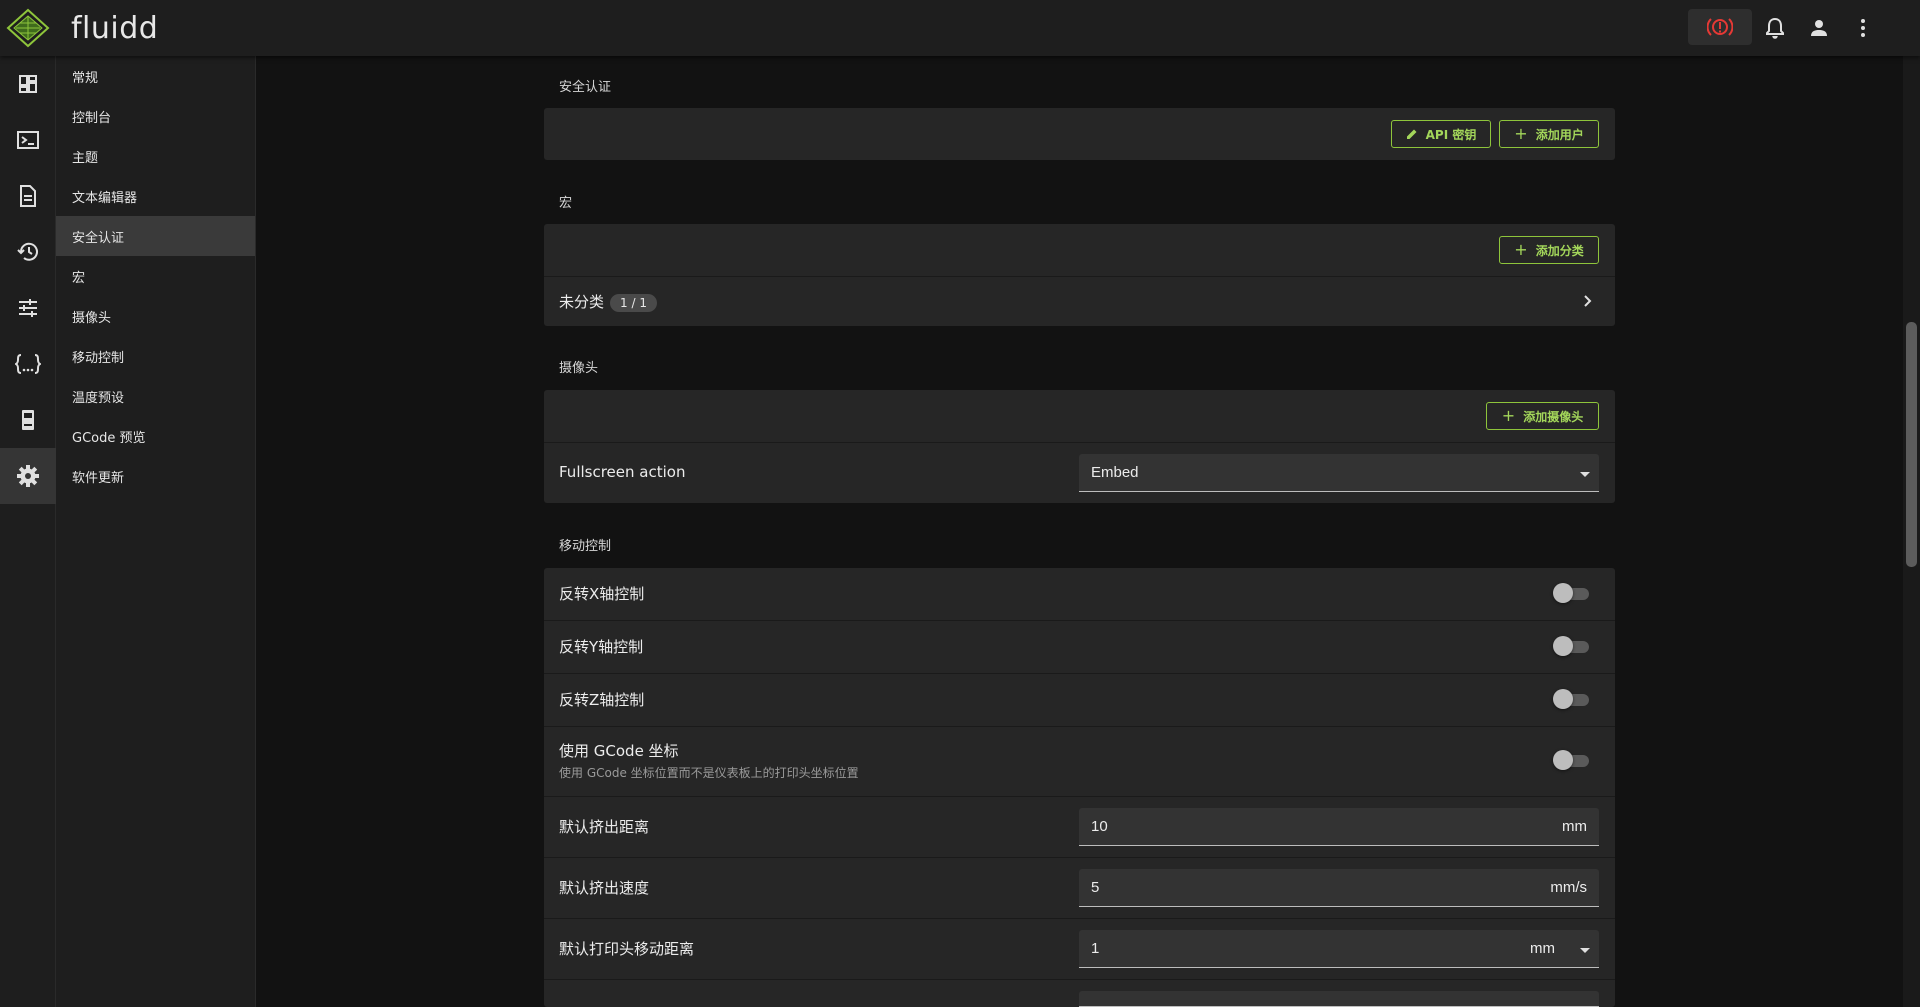  I want to click on add-category-button: + 添加分类, so click(1549, 250).